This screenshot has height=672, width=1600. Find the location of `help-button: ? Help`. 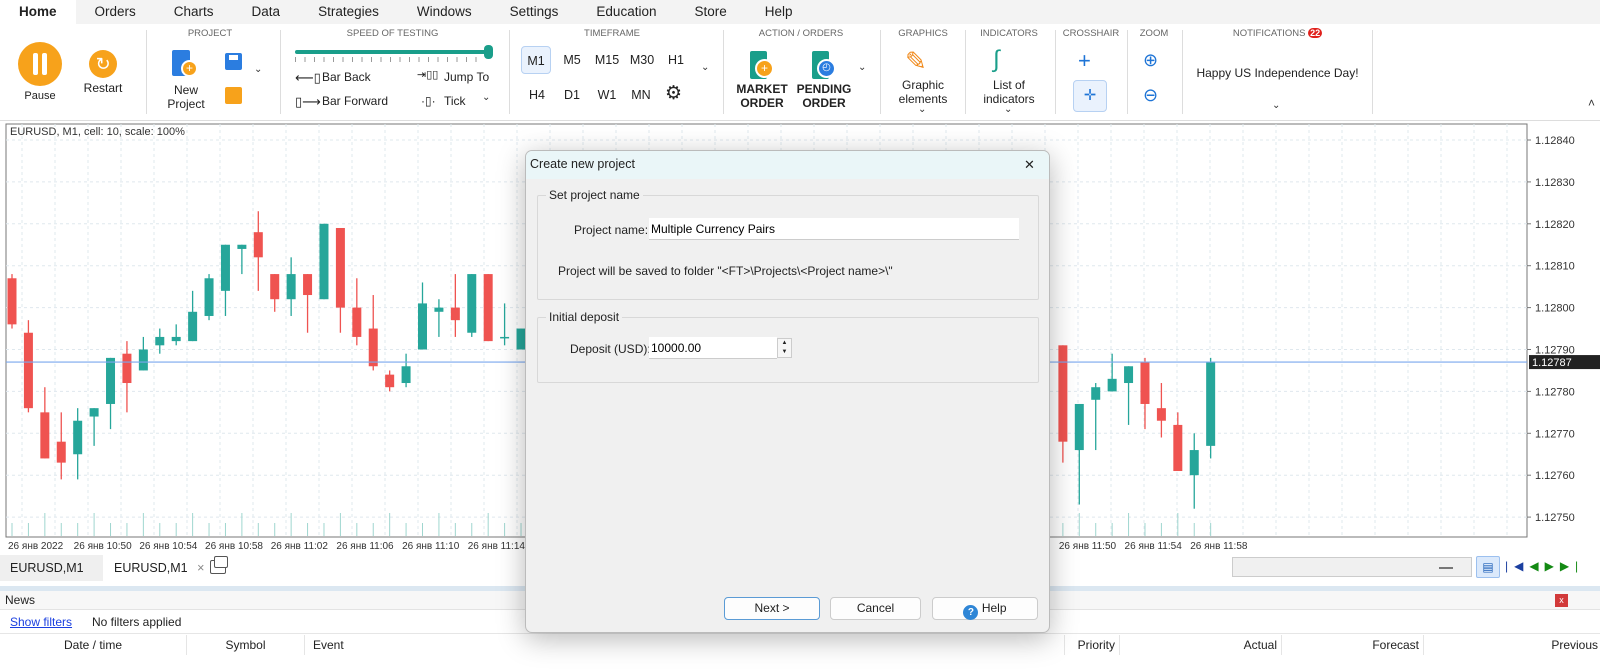

help-button: ? Help is located at coordinates (985, 608).